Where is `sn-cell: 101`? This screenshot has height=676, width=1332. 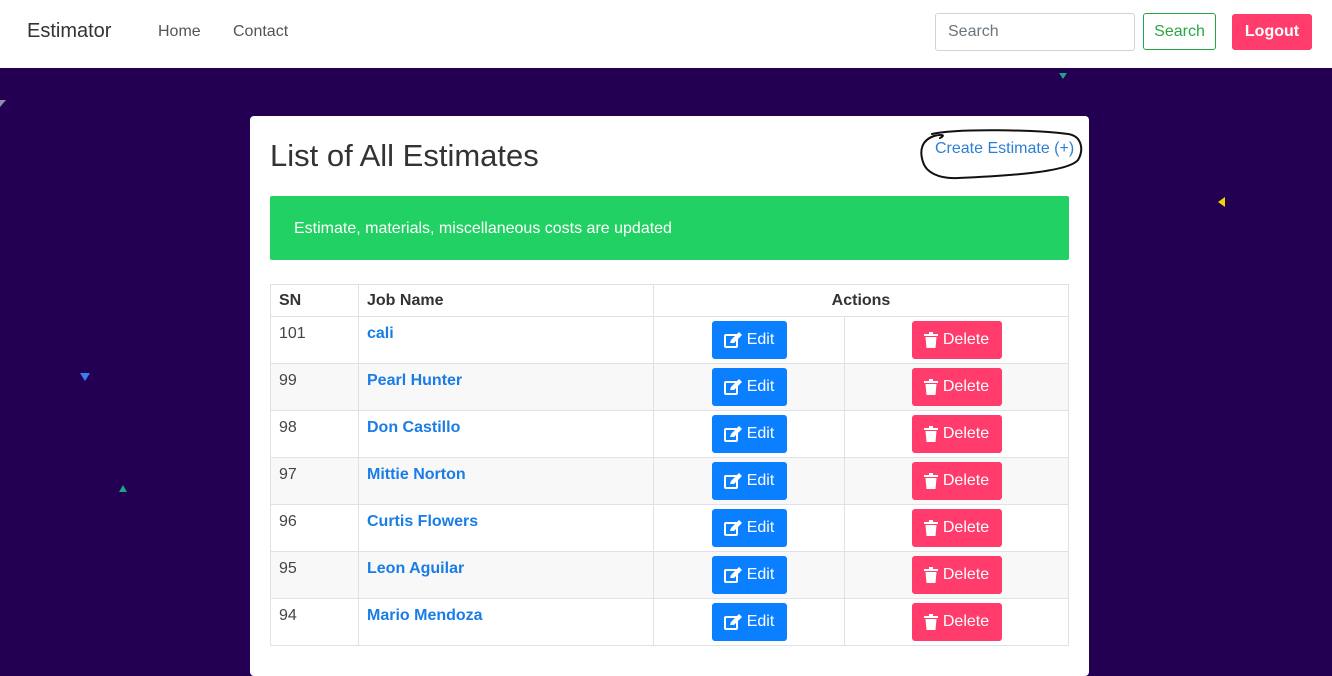 sn-cell: 101 is located at coordinates (314, 340).